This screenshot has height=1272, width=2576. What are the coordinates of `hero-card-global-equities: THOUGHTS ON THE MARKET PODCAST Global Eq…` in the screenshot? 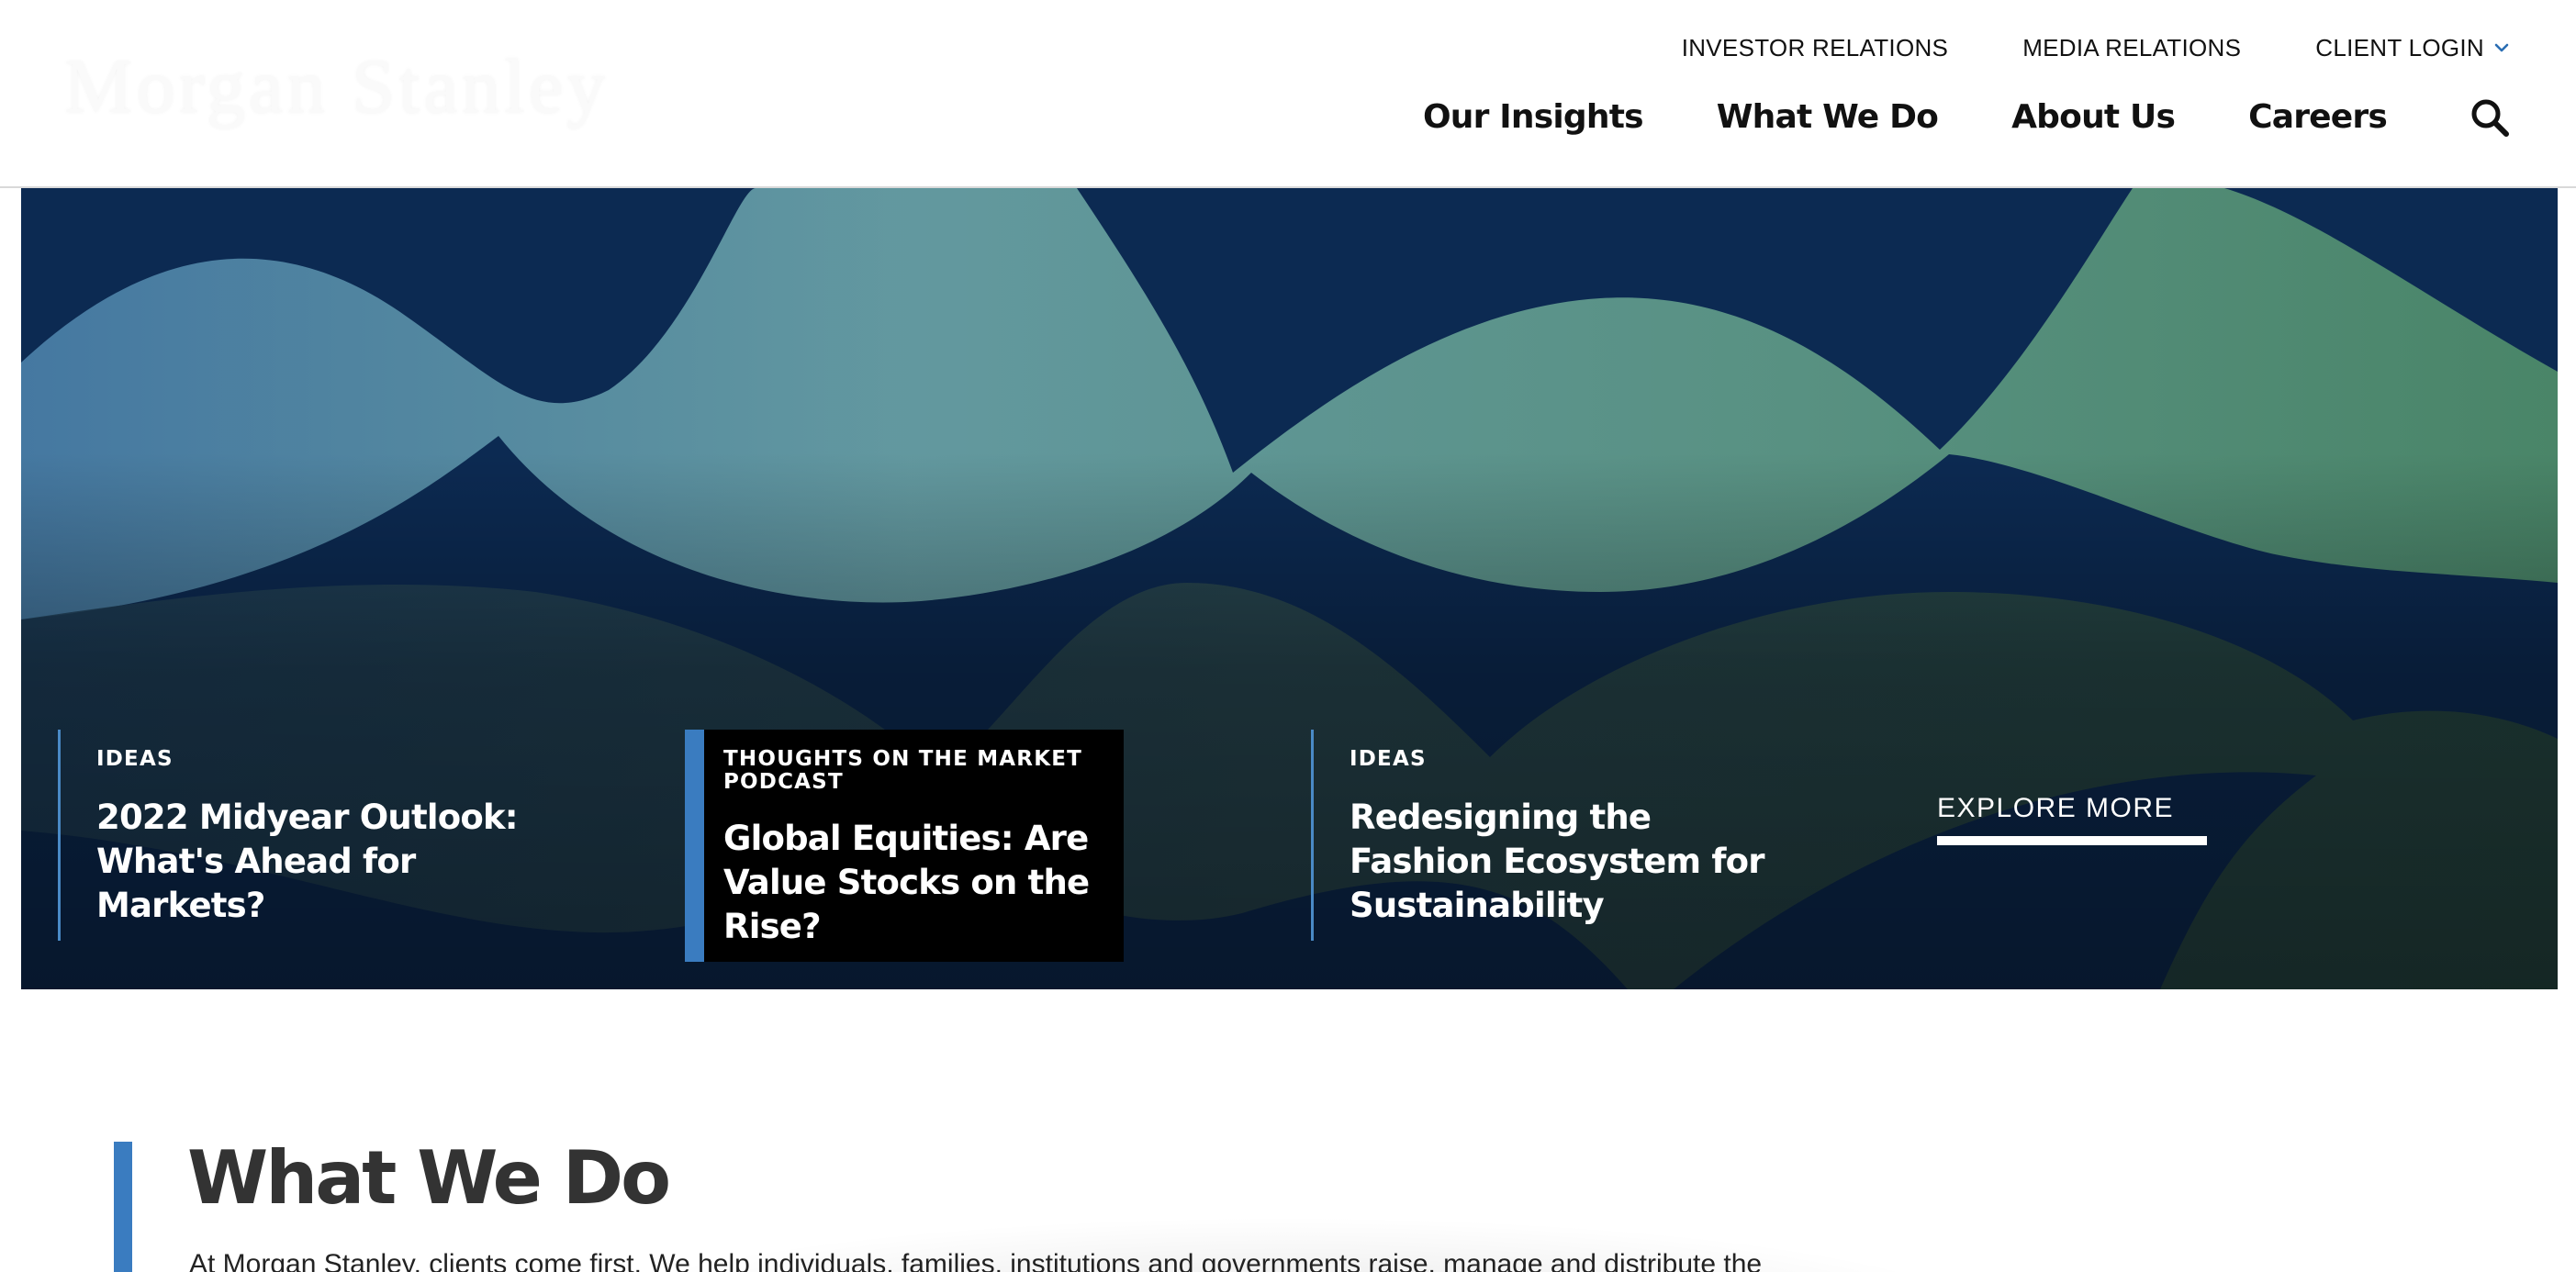 It's located at (904, 846).